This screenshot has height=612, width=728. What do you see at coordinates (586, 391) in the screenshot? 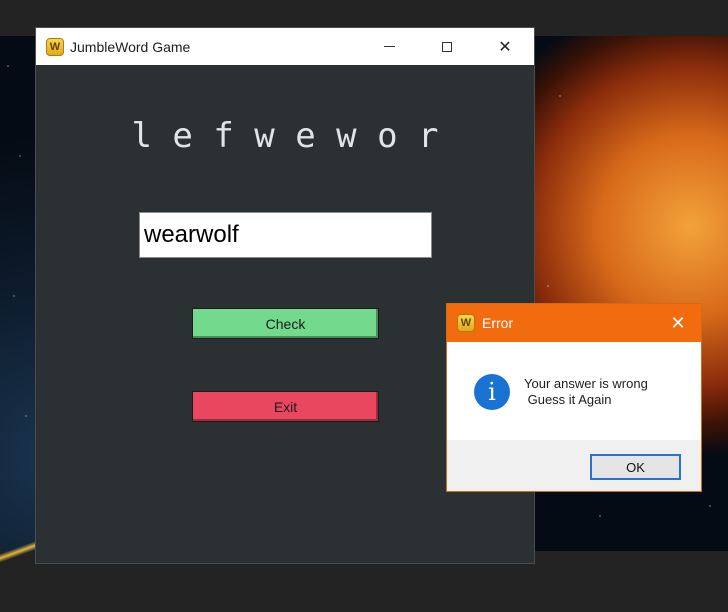
I see `error-message: Your answer is wrong Guess it Again` at bounding box center [586, 391].